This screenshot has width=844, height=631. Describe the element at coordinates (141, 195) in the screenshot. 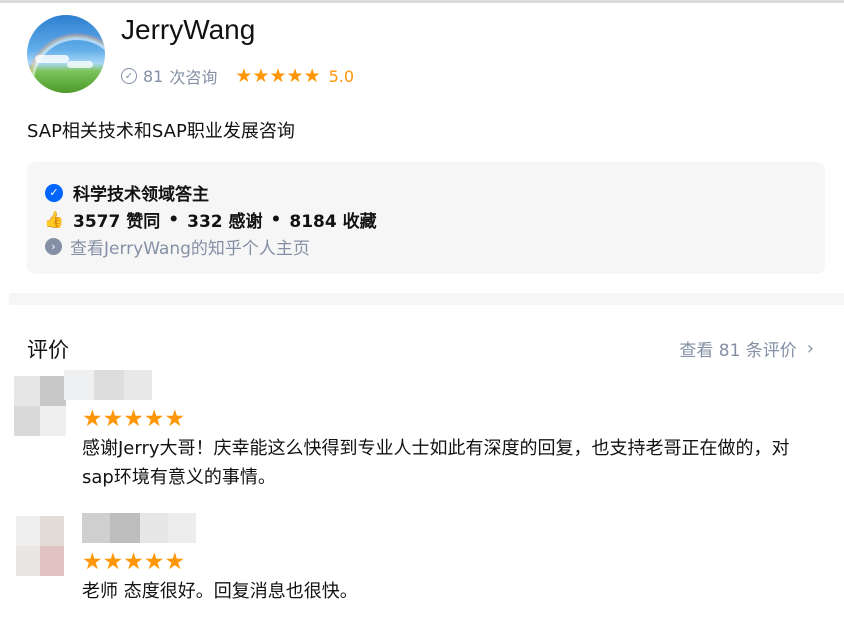

I see `field-label: 科学技术领域答主` at that location.